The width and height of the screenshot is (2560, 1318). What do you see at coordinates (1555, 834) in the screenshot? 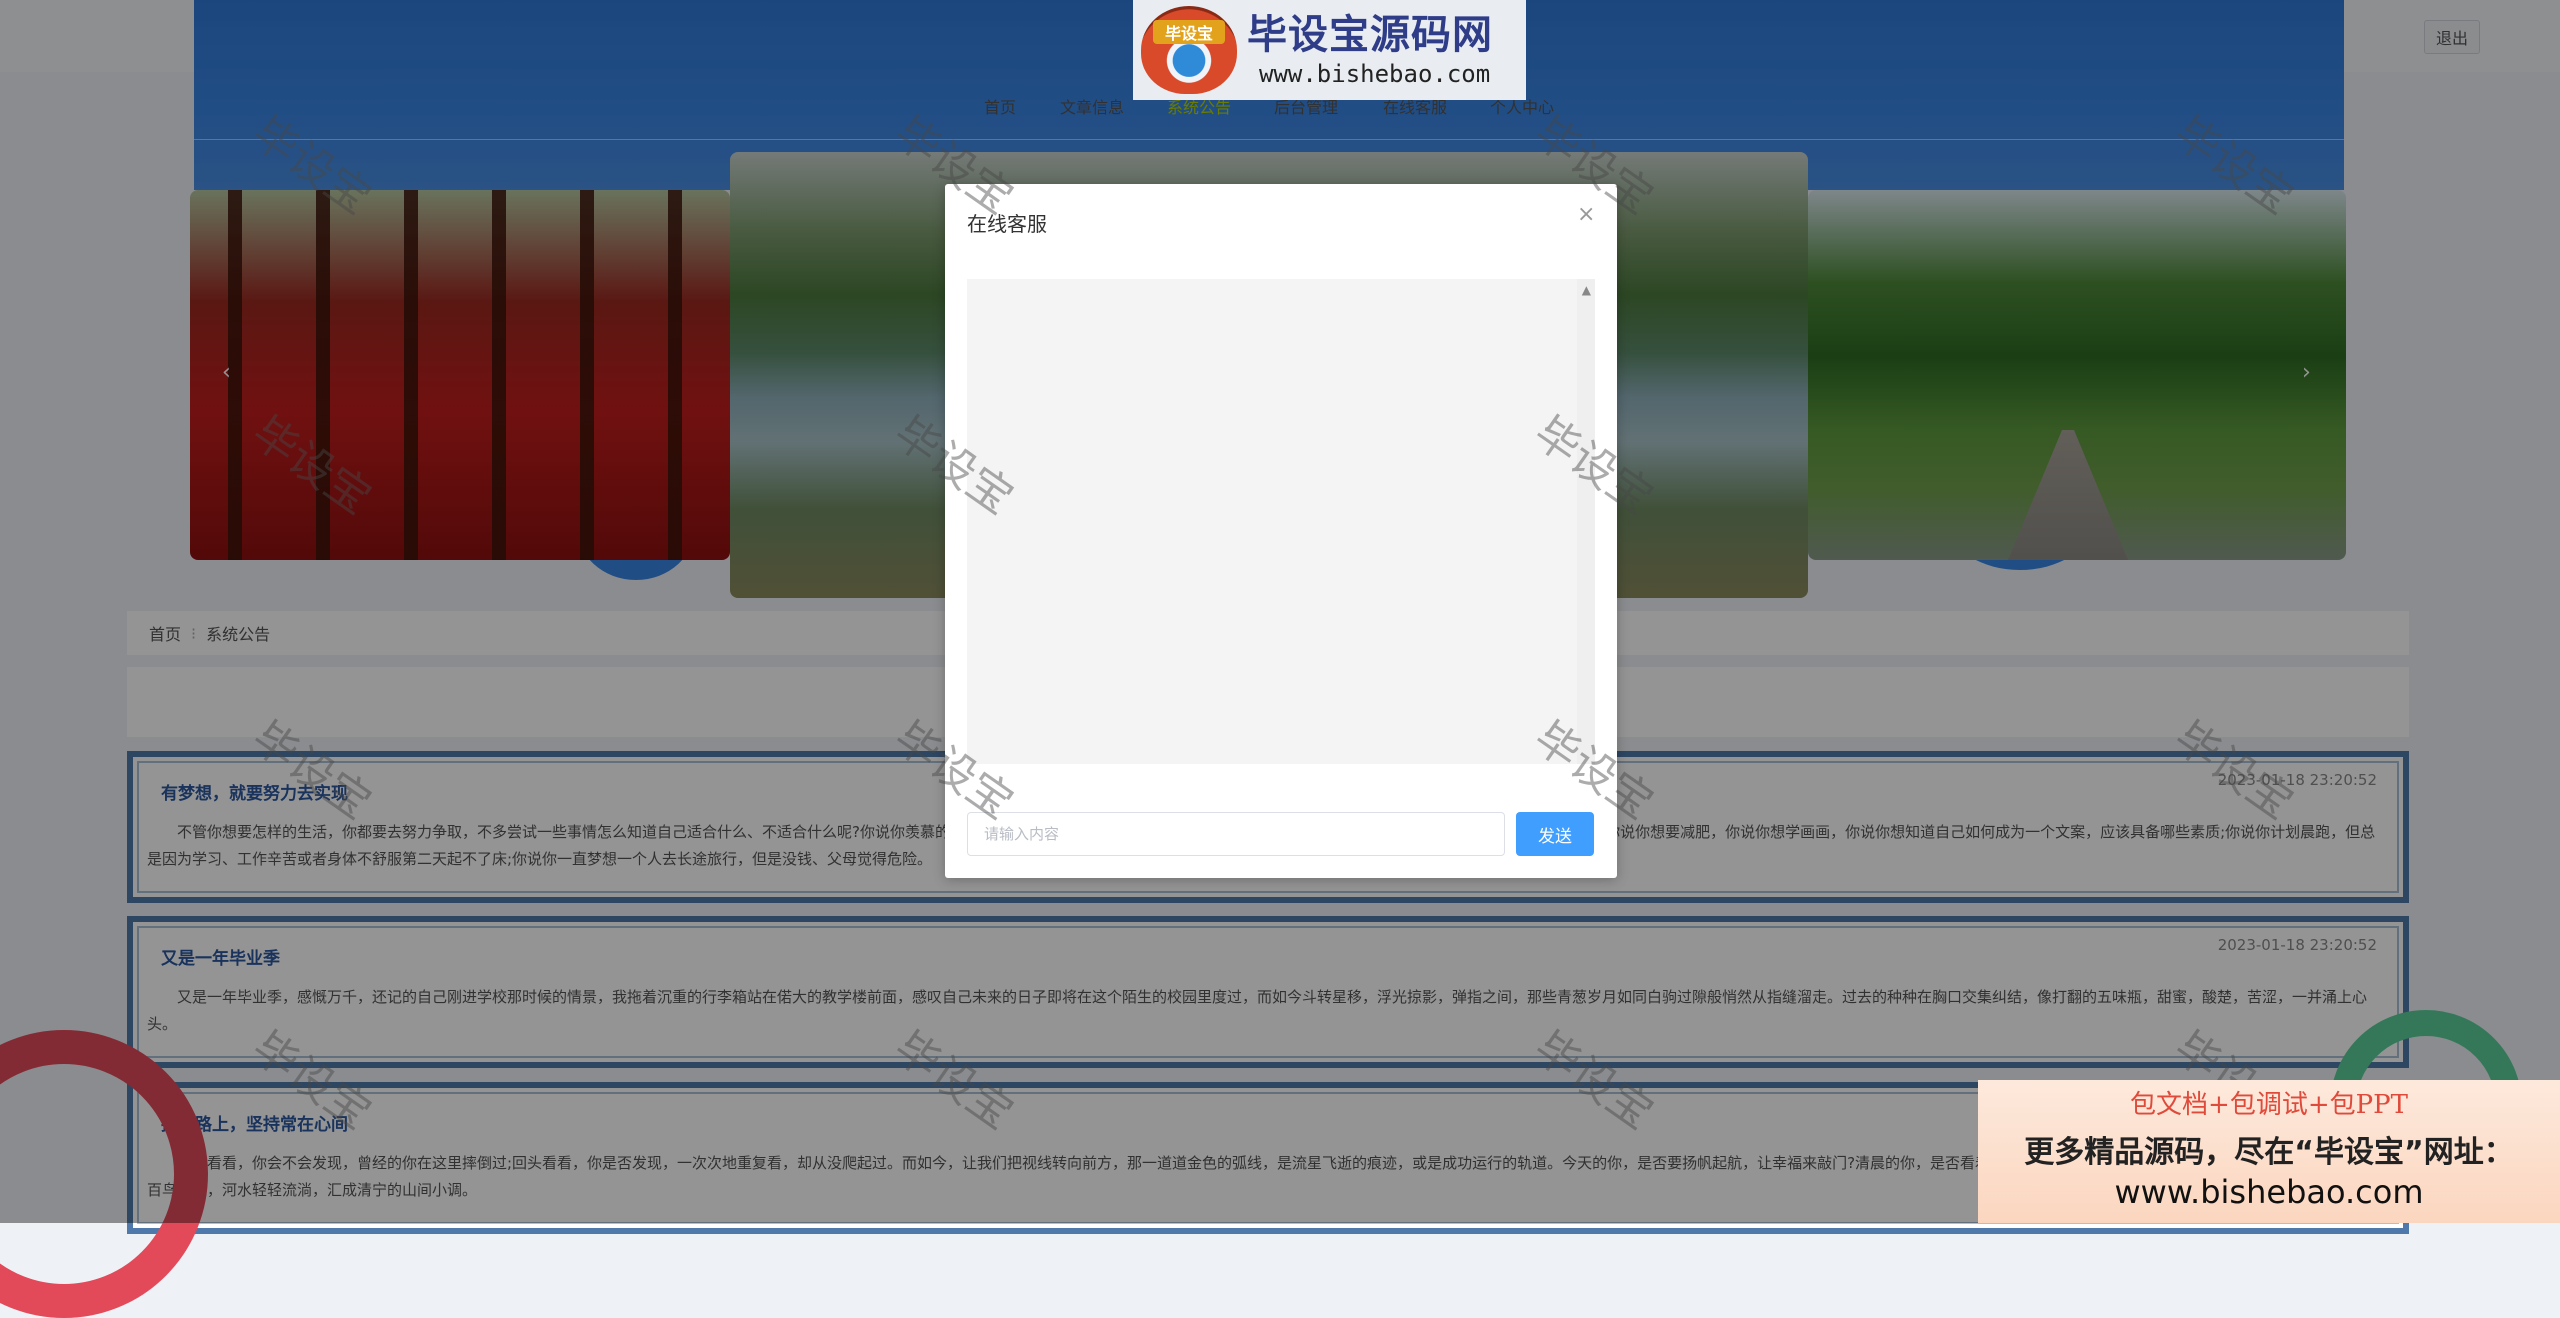
I see `send-button: 发送` at bounding box center [1555, 834].